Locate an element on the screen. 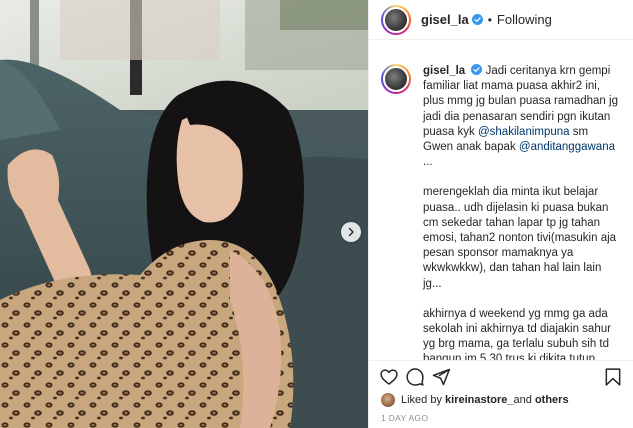 The image size is (633, 428). chevron-right-icon is located at coordinates (351, 232).